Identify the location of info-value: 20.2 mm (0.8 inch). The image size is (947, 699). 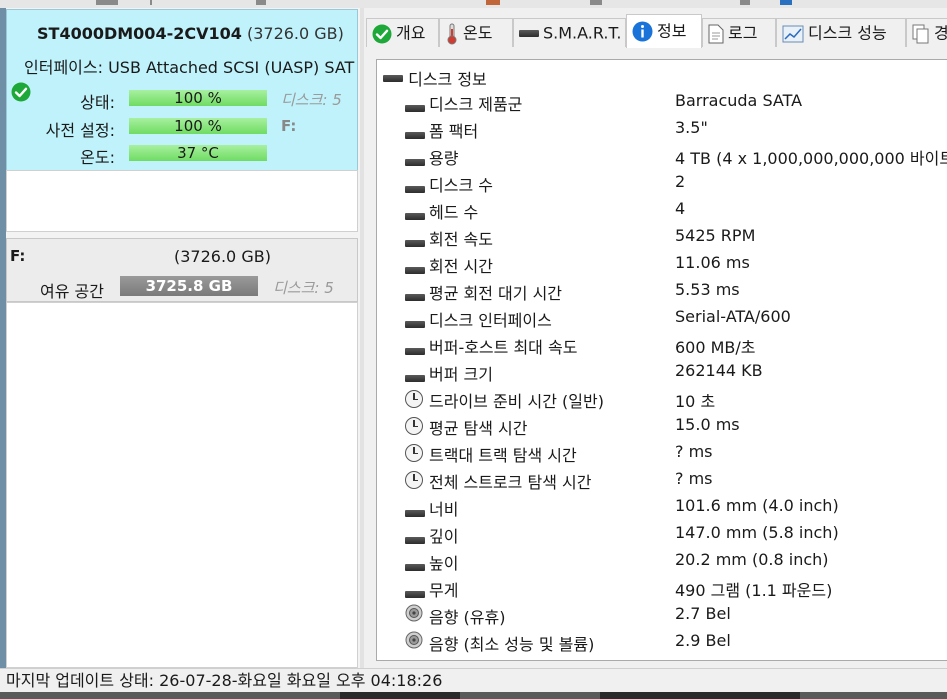
(752, 559).